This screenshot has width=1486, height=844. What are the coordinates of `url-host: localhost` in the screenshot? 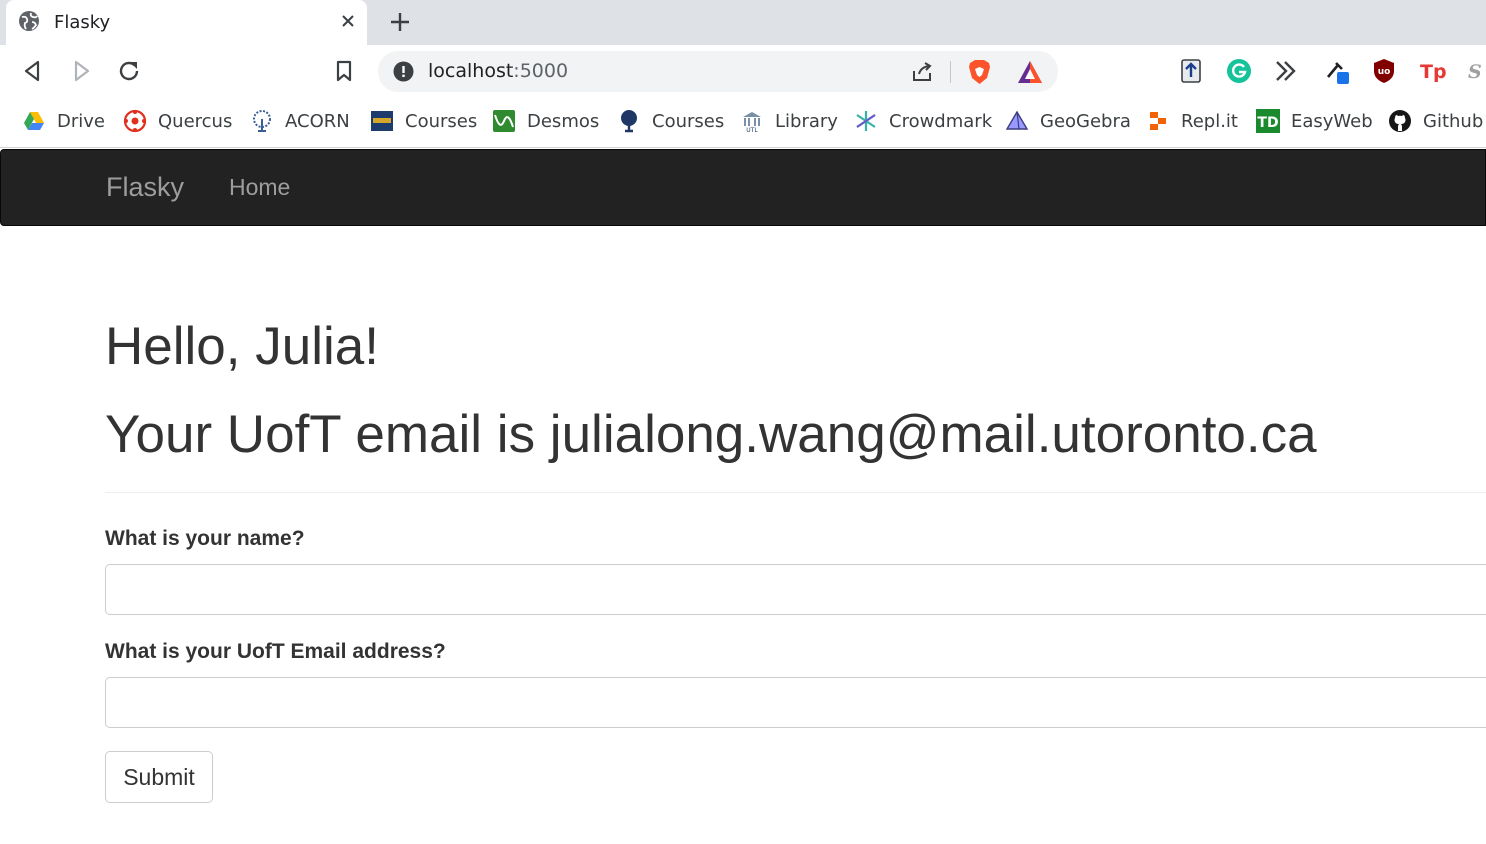 It's located at (471, 71).